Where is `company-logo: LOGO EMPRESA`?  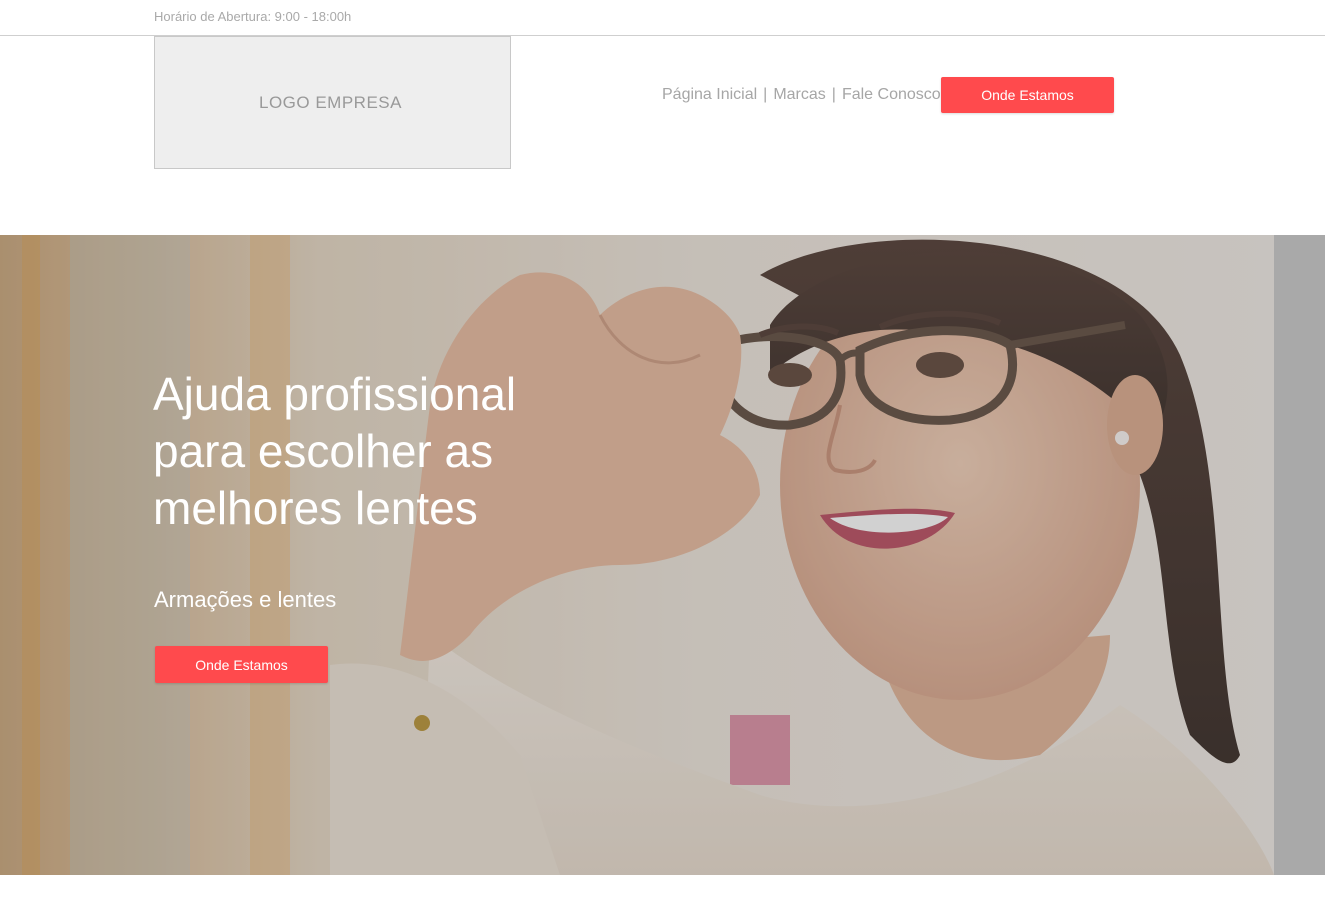 company-logo: LOGO EMPRESA is located at coordinates (332, 102).